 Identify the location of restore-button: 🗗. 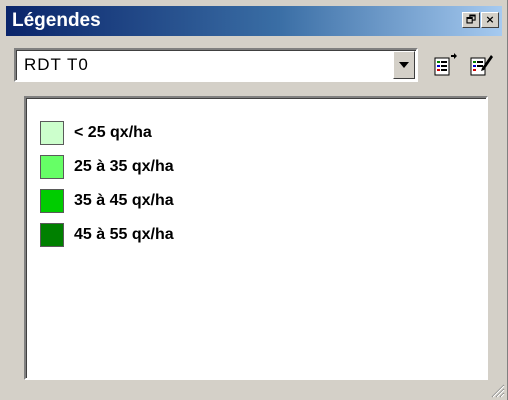
(471, 20).